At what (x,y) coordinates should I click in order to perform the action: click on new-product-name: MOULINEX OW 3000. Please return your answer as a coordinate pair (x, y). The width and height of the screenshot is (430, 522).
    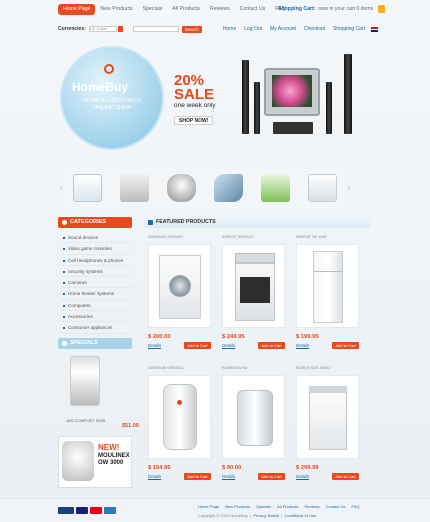
    Looking at the image, I should click on (114, 460).